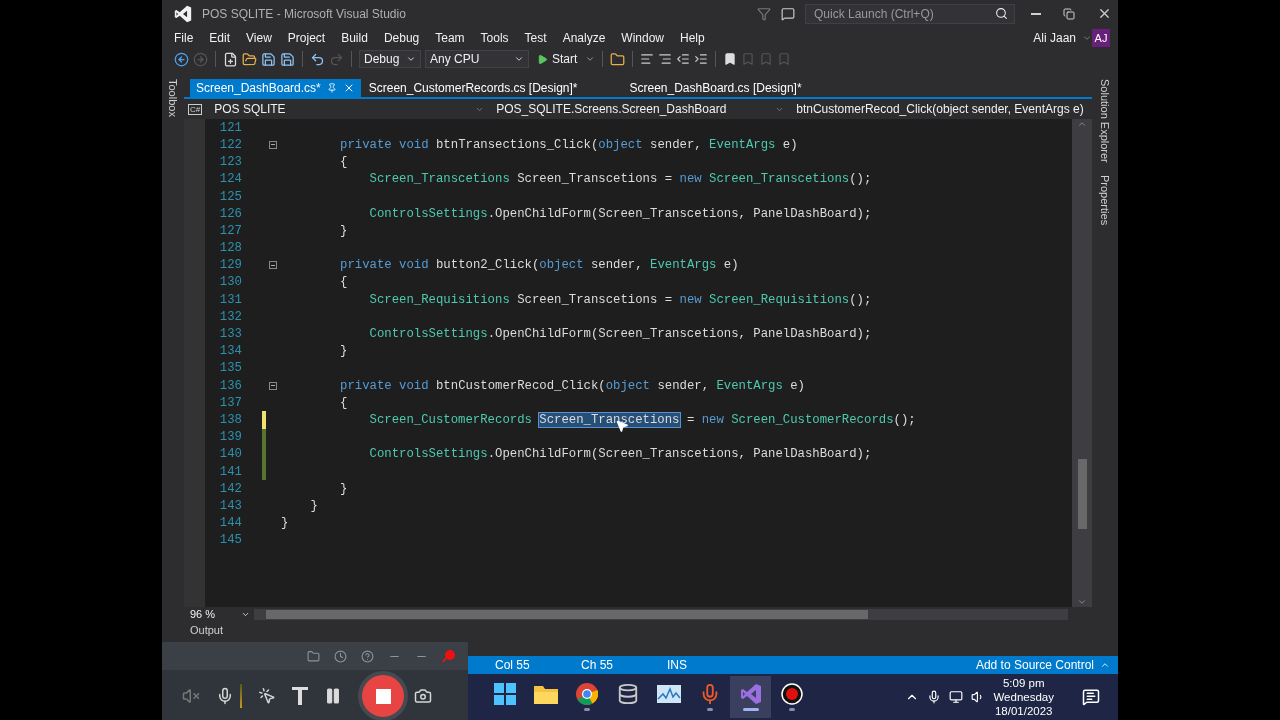 This screenshot has width=1280, height=720. I want to click on document-tab: Screen_CustomerRecords.cs [Design]*, so click(473, 88).